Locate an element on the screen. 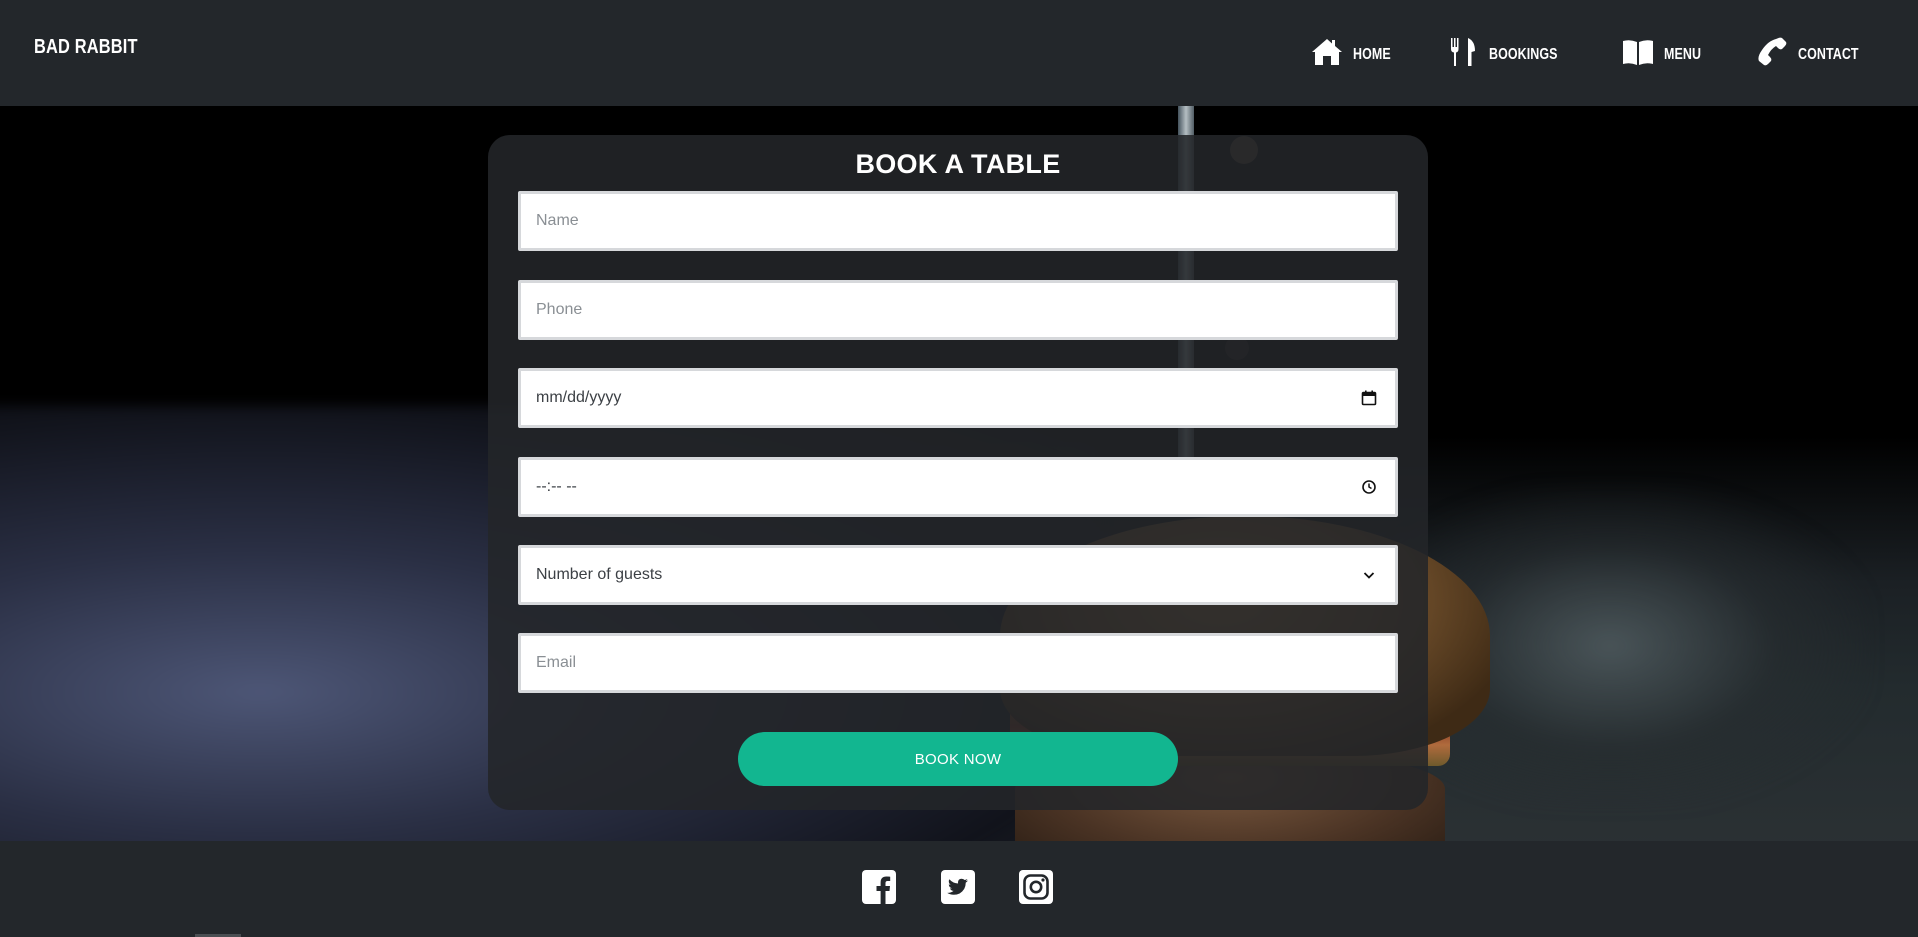 Image resolution: width=1918 pixels, height=937 pixels. time-input: --:-- -- is located at coordinates (958, 487).